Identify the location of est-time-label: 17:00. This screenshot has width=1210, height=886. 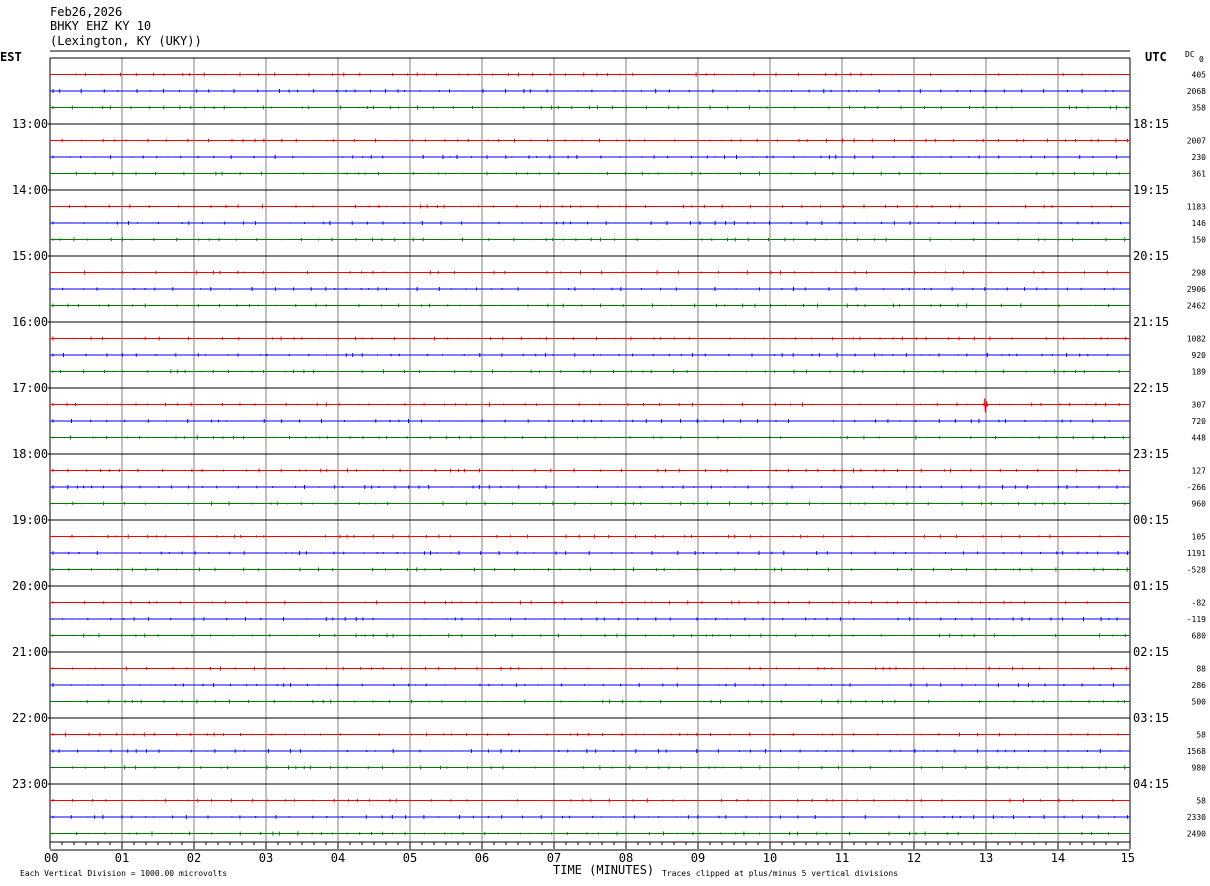
(30, 388).